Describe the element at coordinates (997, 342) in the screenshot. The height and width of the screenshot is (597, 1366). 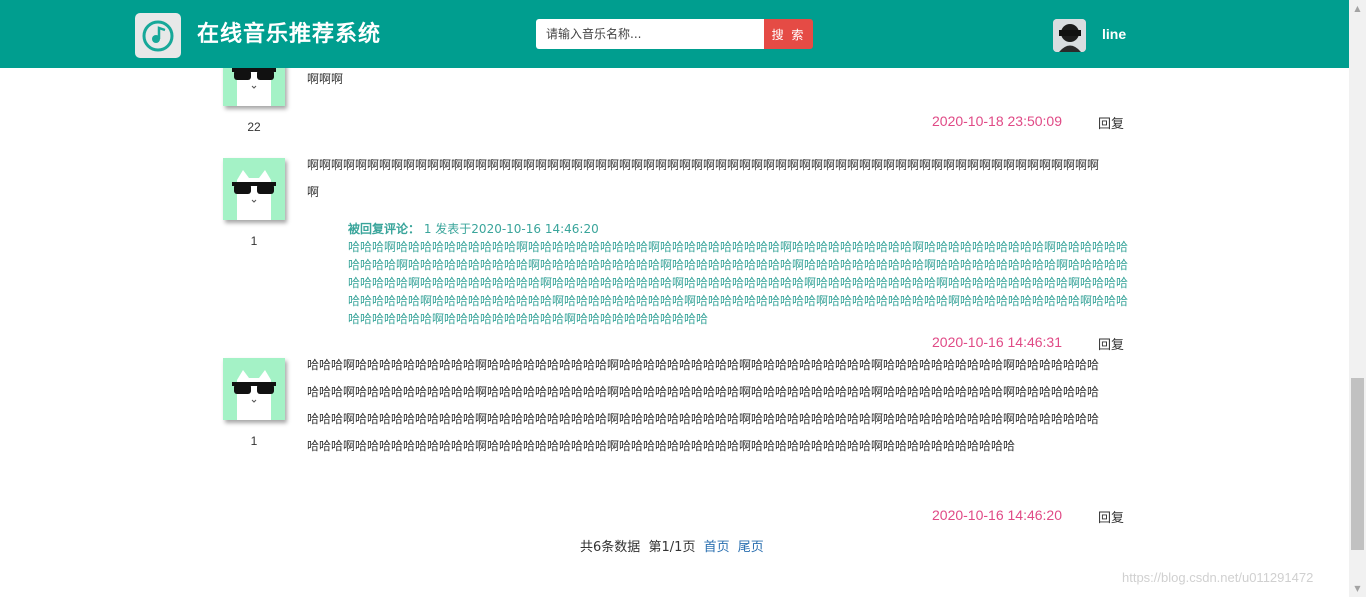
I see `comment-time: 2020-10-16 14:46:31` at that location.